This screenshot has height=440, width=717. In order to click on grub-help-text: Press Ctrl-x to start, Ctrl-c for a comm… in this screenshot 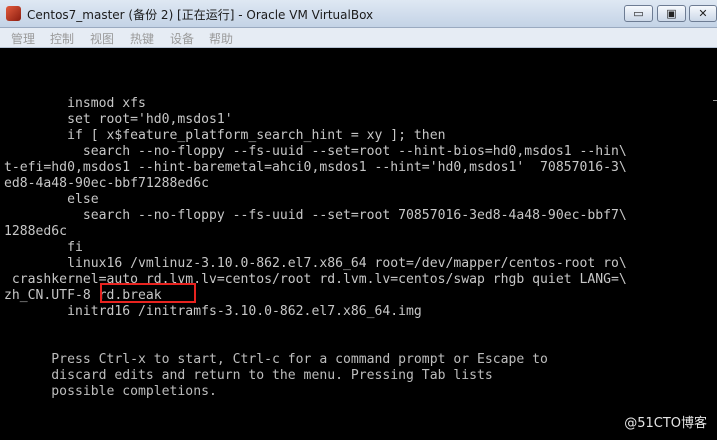, I will do `click(276, 359)`.